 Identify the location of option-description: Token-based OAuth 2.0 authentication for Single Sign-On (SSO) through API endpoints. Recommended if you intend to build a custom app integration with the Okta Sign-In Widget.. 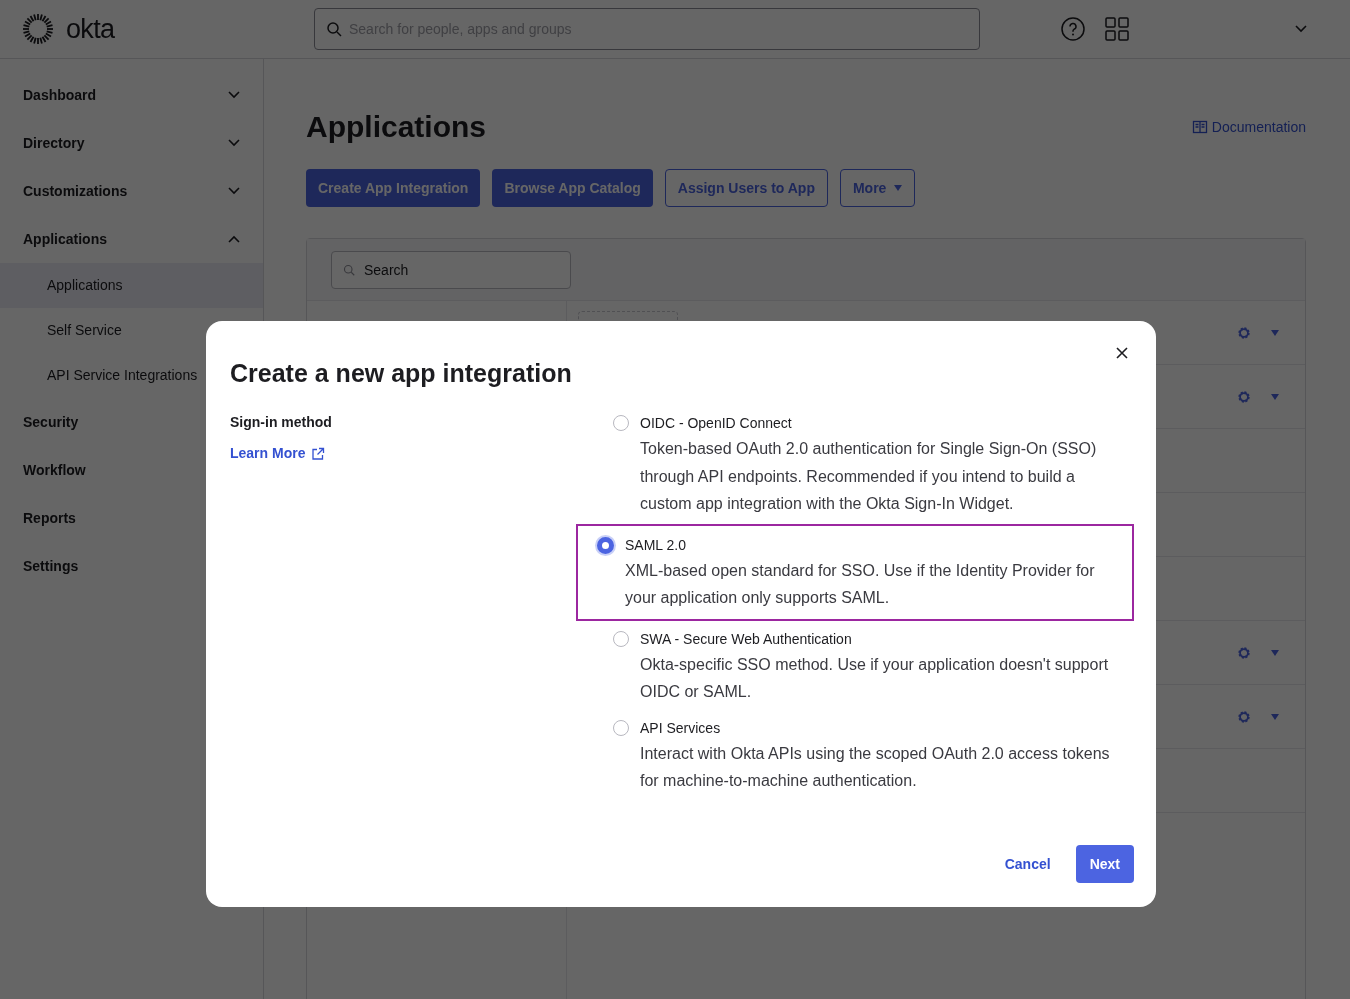
(869, 476).